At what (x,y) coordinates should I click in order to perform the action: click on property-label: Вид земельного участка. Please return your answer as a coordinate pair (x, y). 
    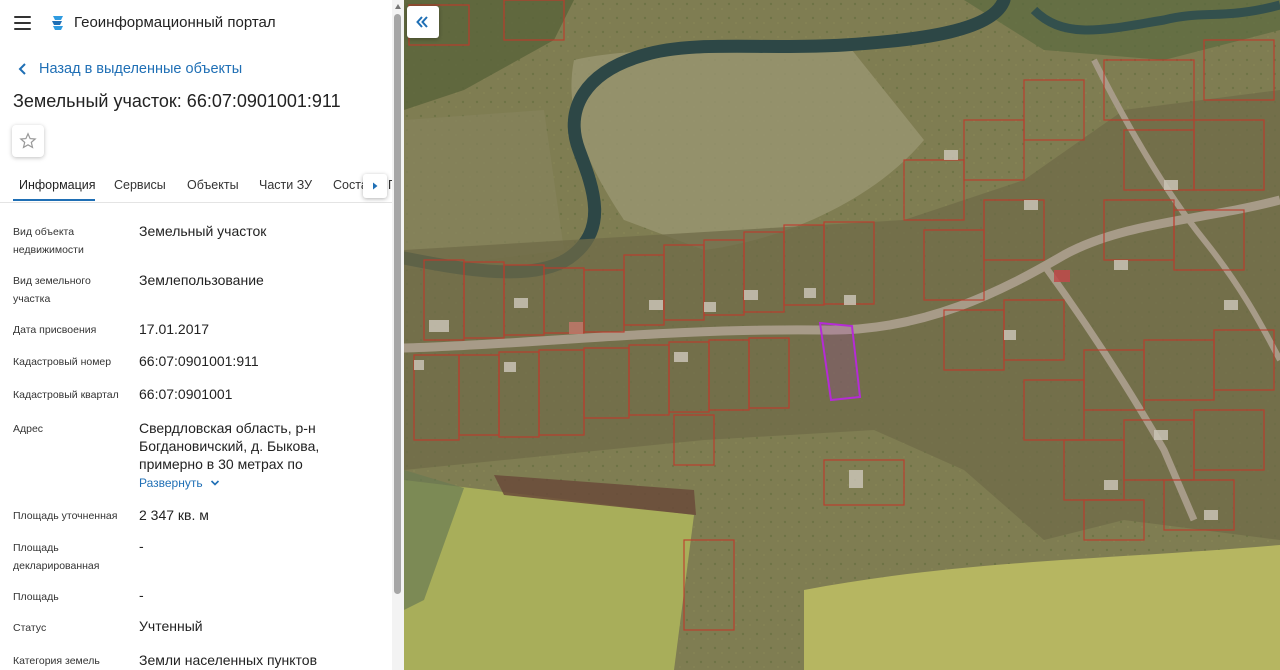
    Looking at the image, I should click on (52, 290).